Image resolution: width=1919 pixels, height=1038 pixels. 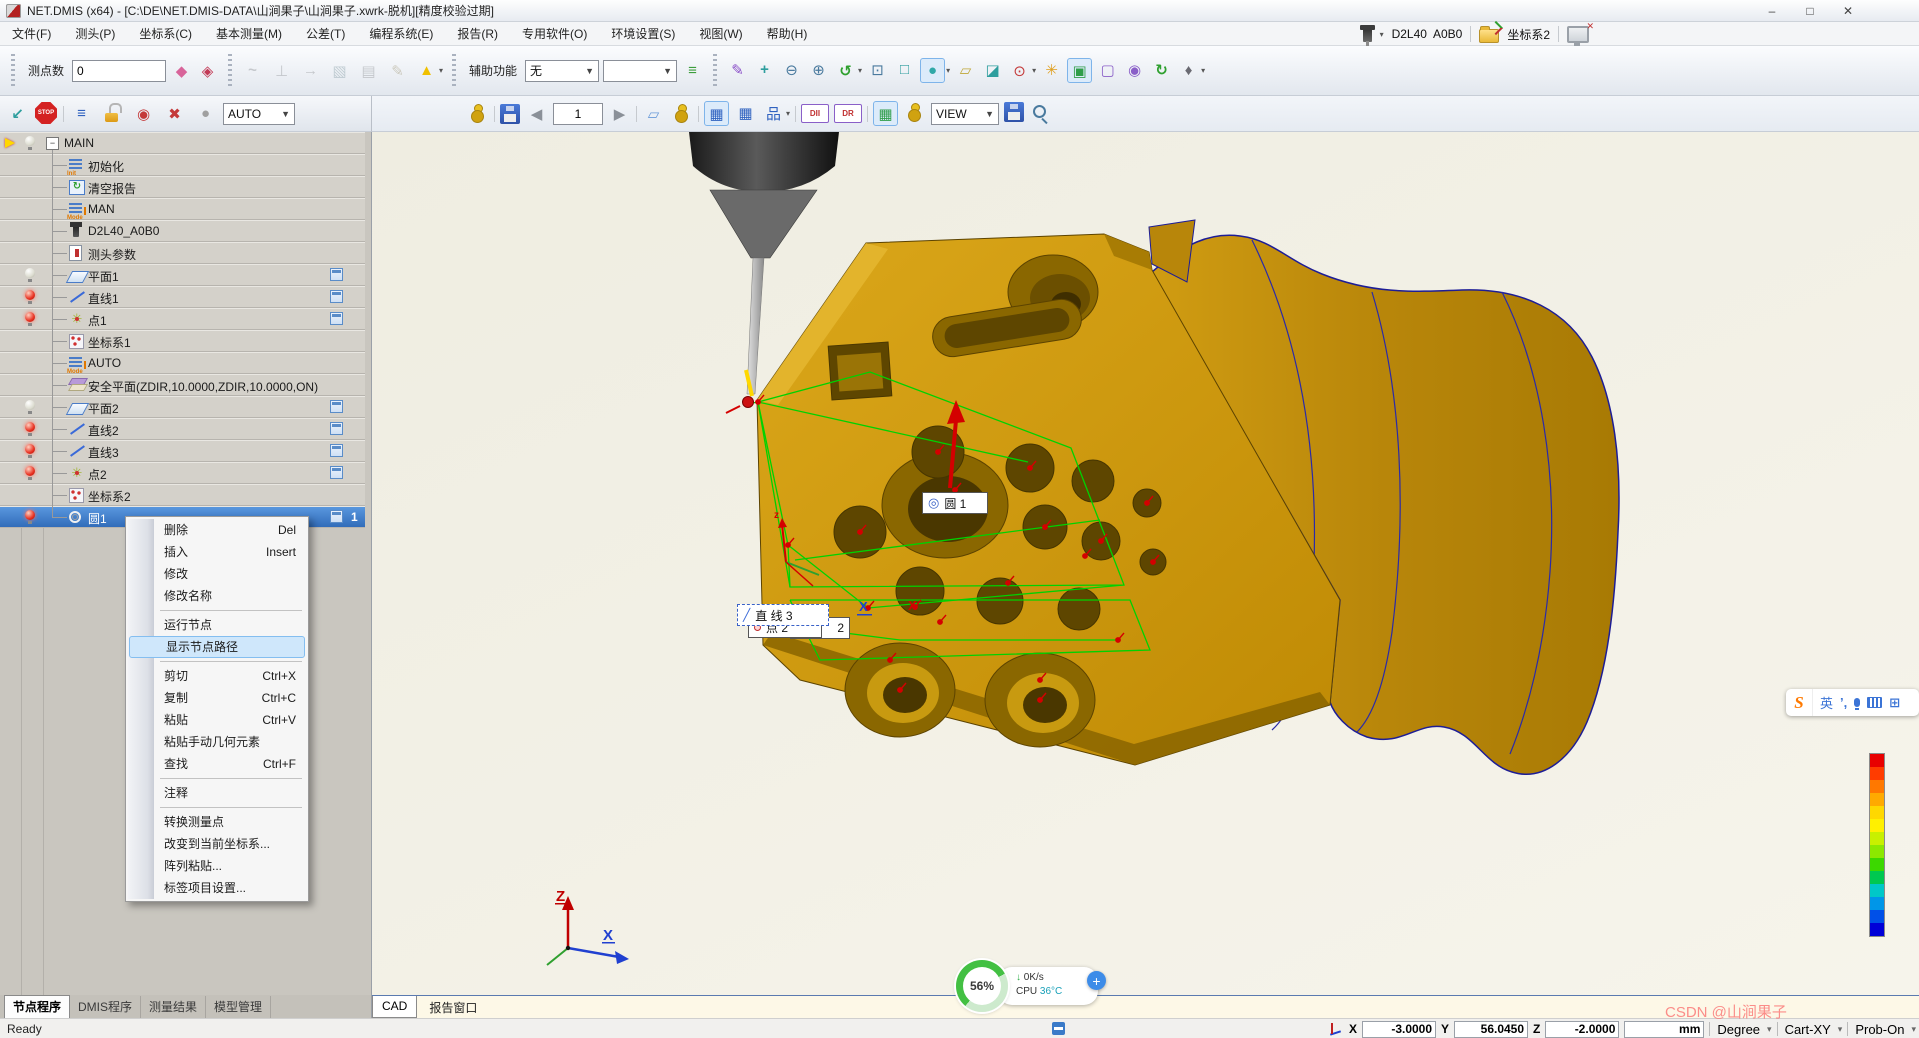 What do you see at coordinates (877, 69) in the screenshot?
I see `zoom-window-icon: ⊡` at bounding box center [877, 69].